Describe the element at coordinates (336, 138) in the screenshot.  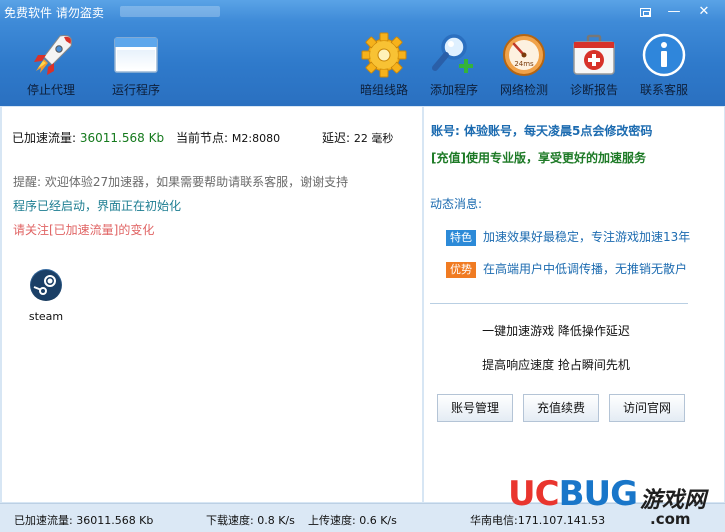
I see `latency-label: 延迟:` at that location.